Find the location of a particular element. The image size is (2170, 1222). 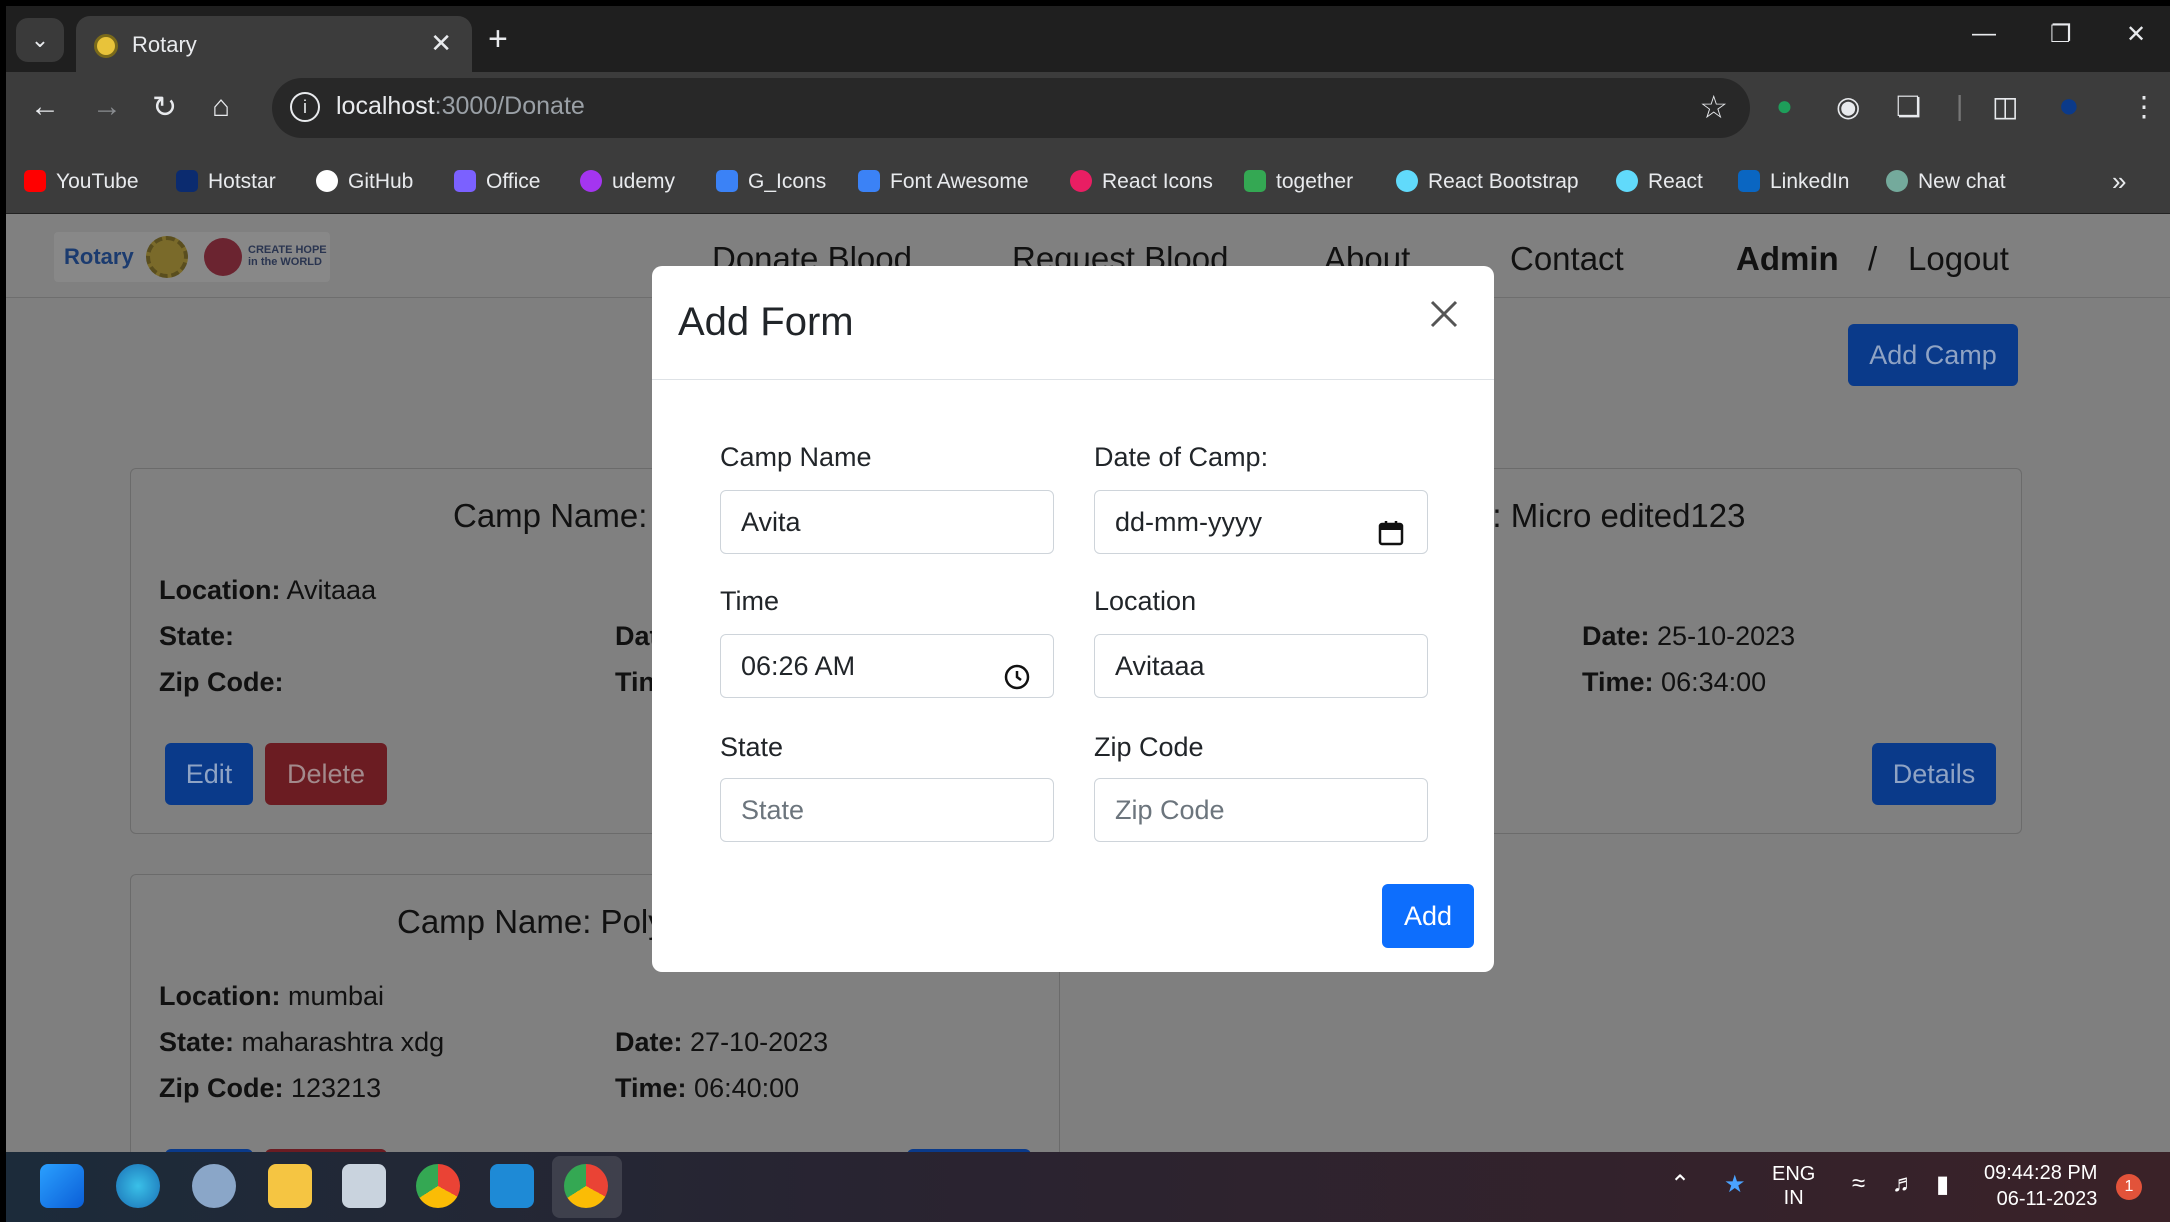

nav-contact: Contact is located at coordinates (1567, 259).